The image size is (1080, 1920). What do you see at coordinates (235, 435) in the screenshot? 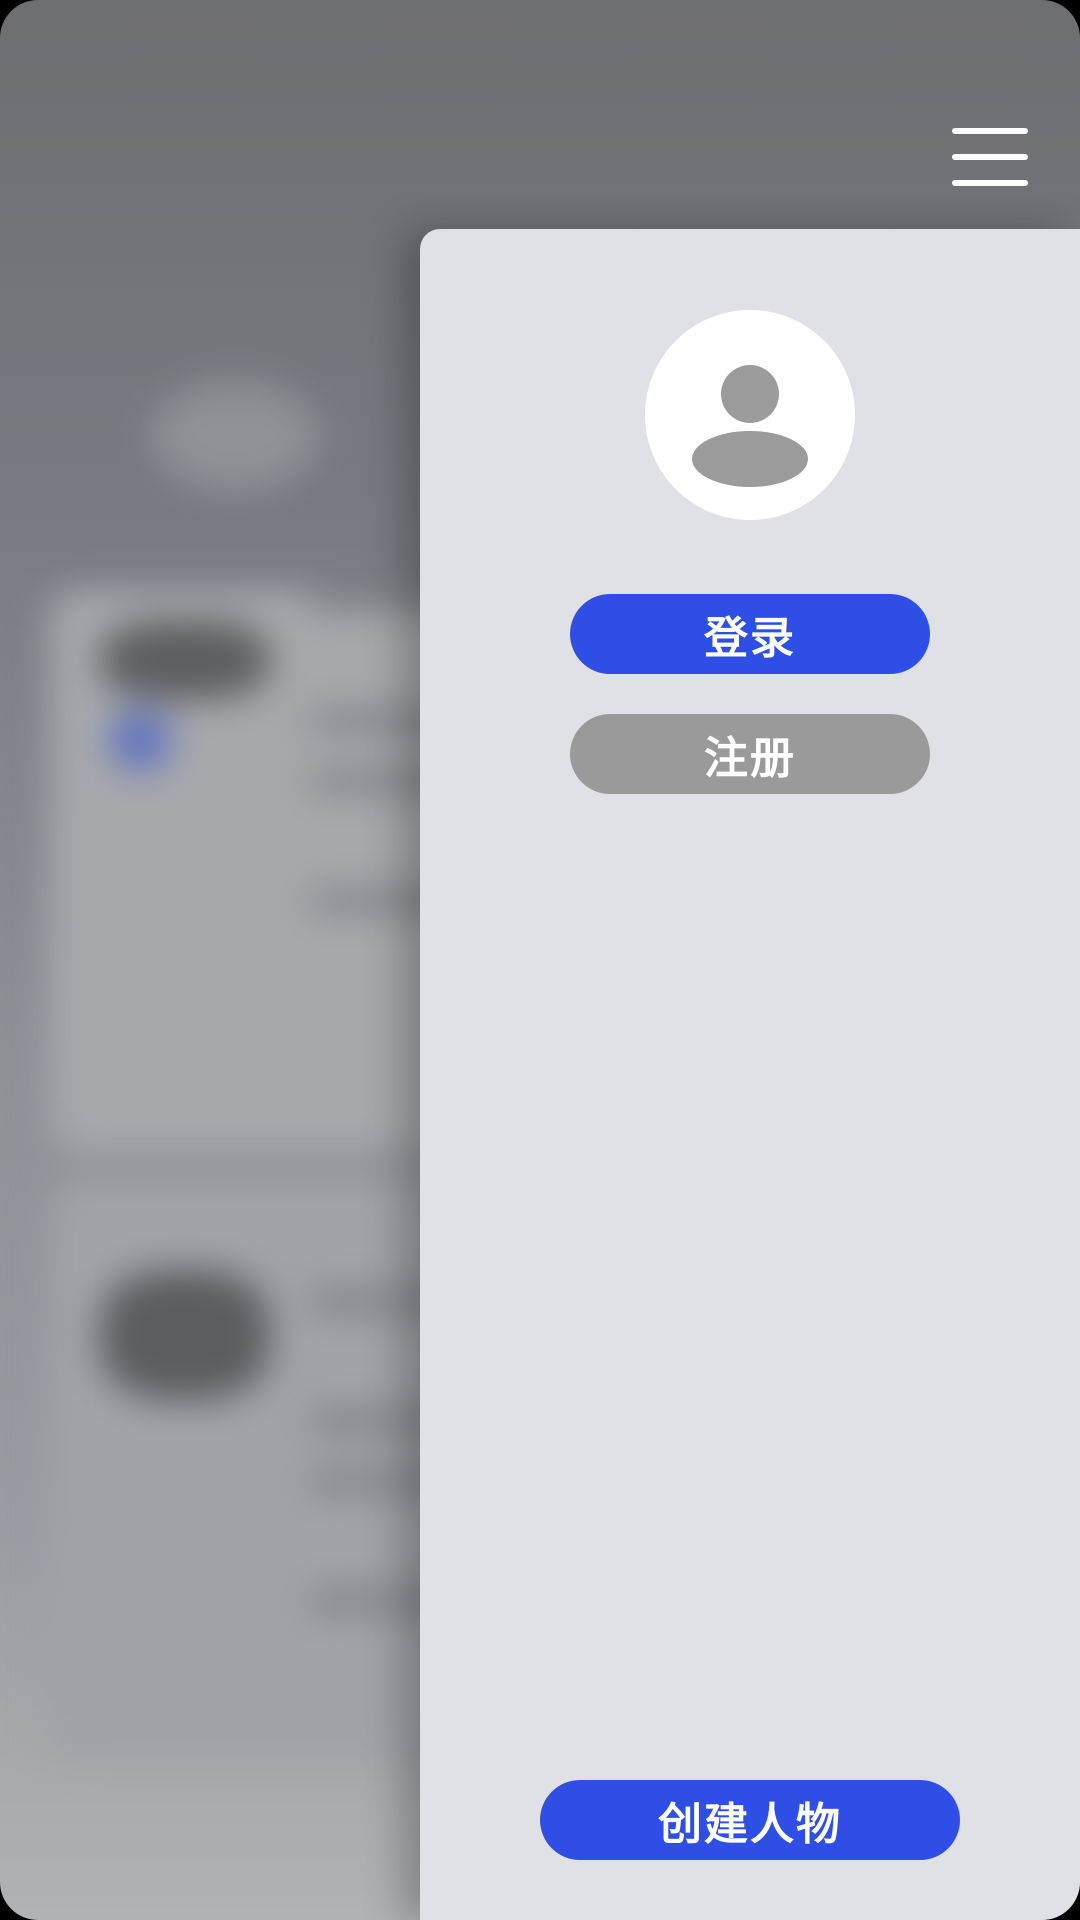
I see `background-glow` at bounding box center [235, 435].